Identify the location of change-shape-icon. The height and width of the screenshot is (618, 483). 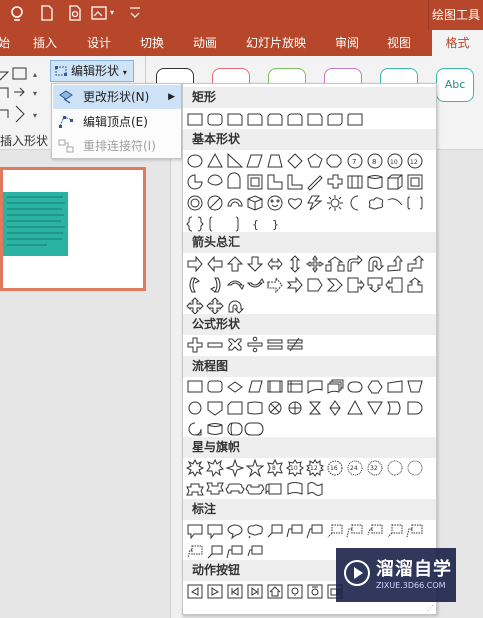
(66, 97).